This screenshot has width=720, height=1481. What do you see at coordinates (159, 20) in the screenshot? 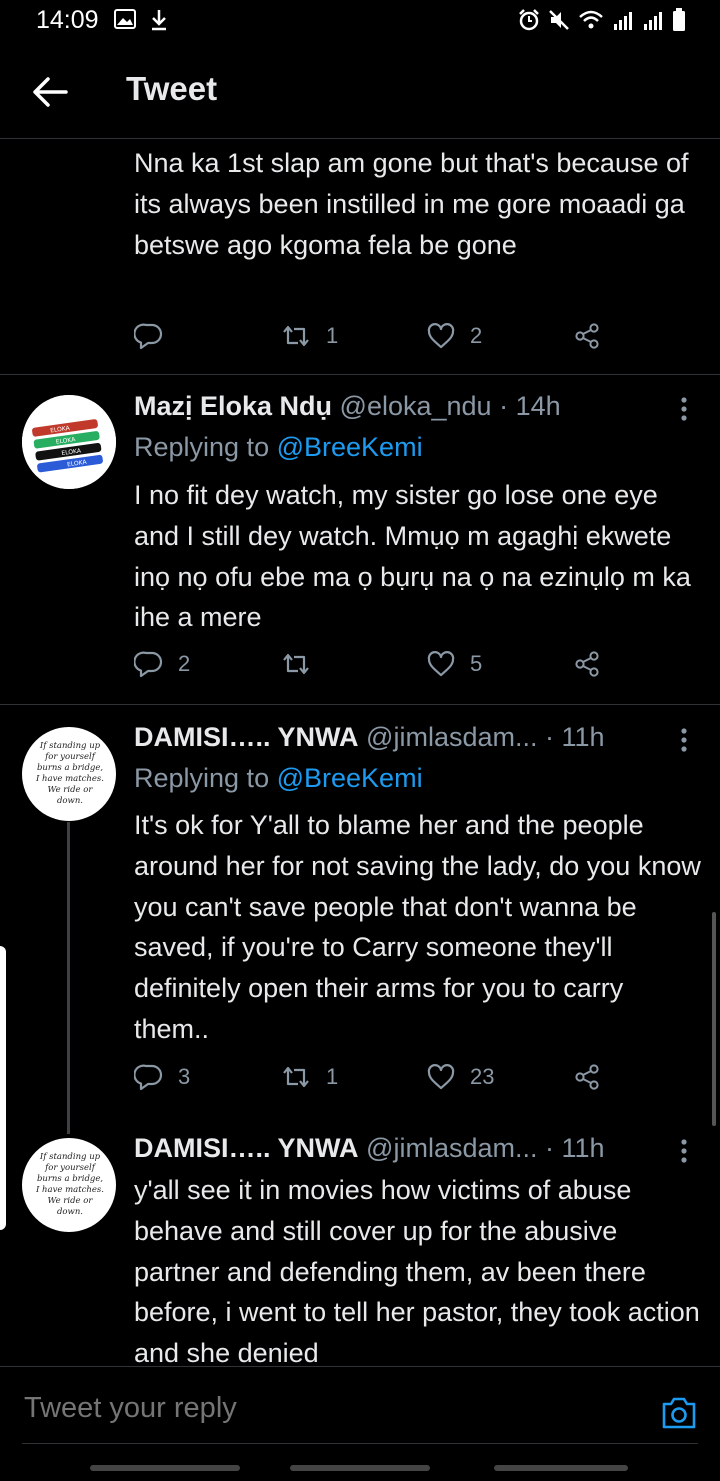
I see `download-icon` at bounding box center [159, 20].